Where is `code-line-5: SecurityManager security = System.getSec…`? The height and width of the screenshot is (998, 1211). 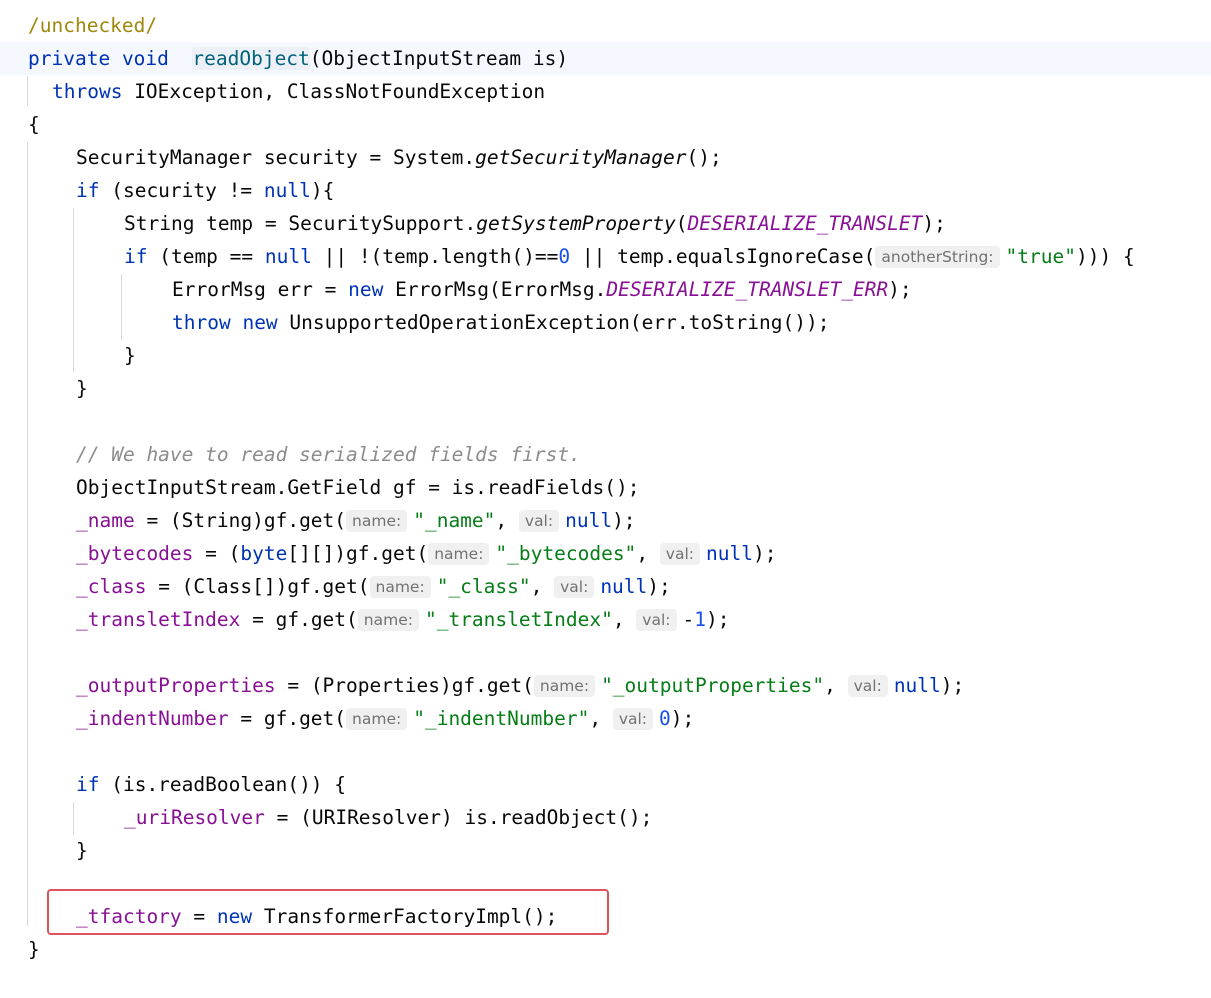
code-line-5: SecurityManager security = System.getSec… is located at coordinates (399, 157).